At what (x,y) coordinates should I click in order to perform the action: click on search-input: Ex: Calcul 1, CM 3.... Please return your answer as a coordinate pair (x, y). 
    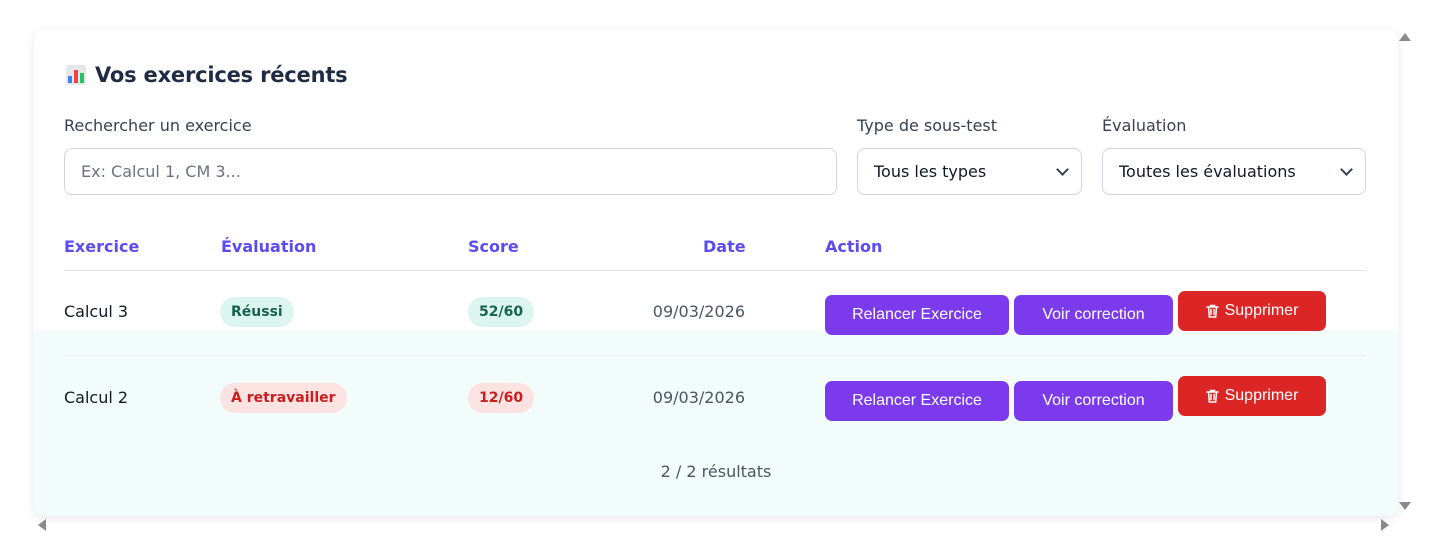
    Looking at the image, I should click on (450, 171).